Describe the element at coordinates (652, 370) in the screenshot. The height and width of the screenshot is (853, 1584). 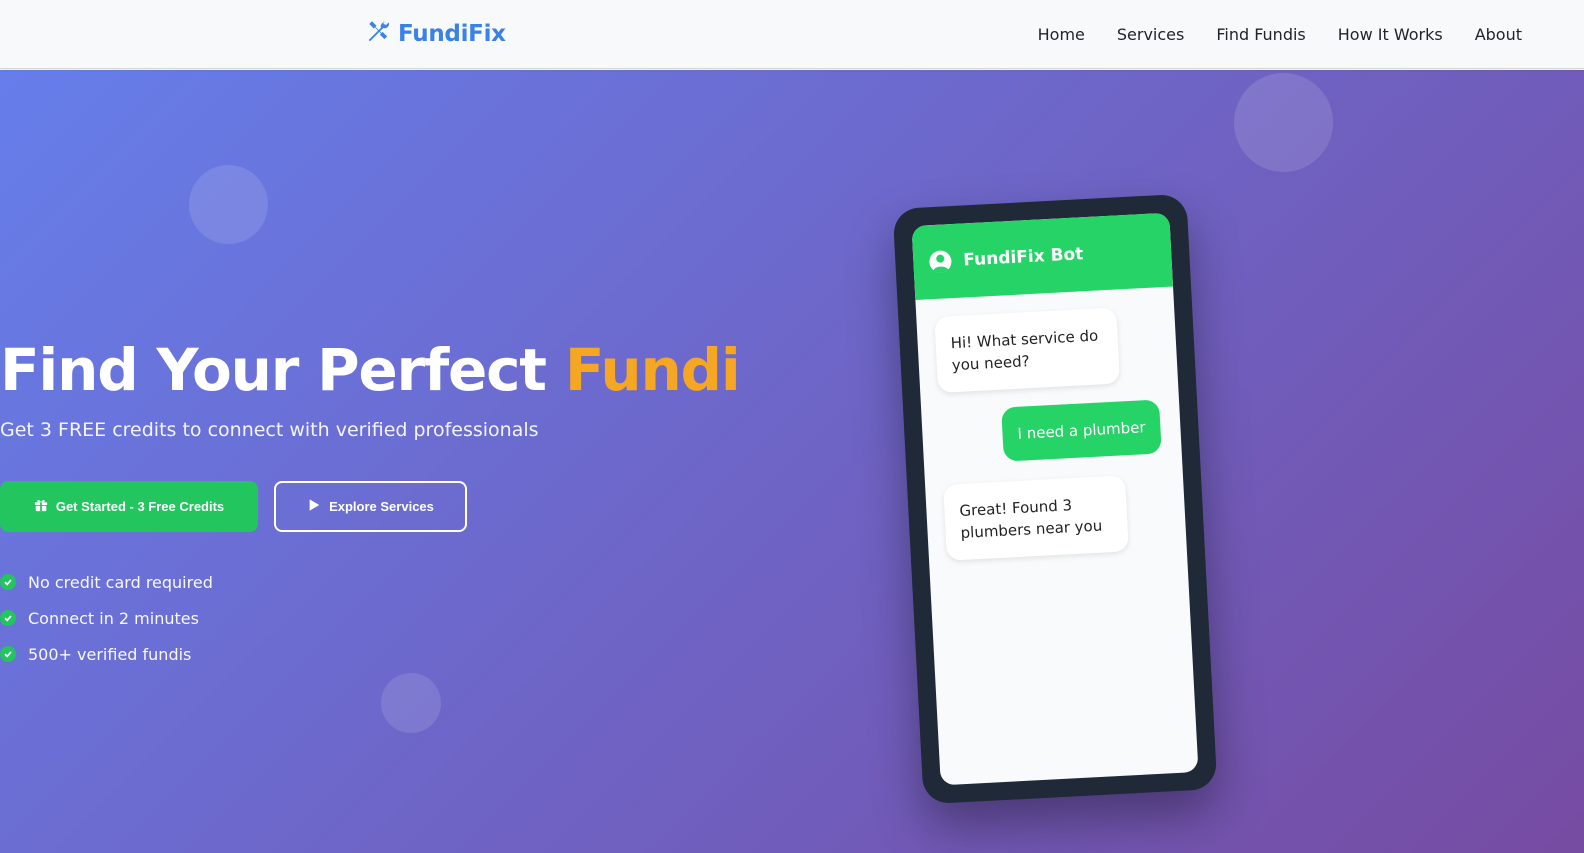
I see `hero-title-accent: Fundi` at that location.